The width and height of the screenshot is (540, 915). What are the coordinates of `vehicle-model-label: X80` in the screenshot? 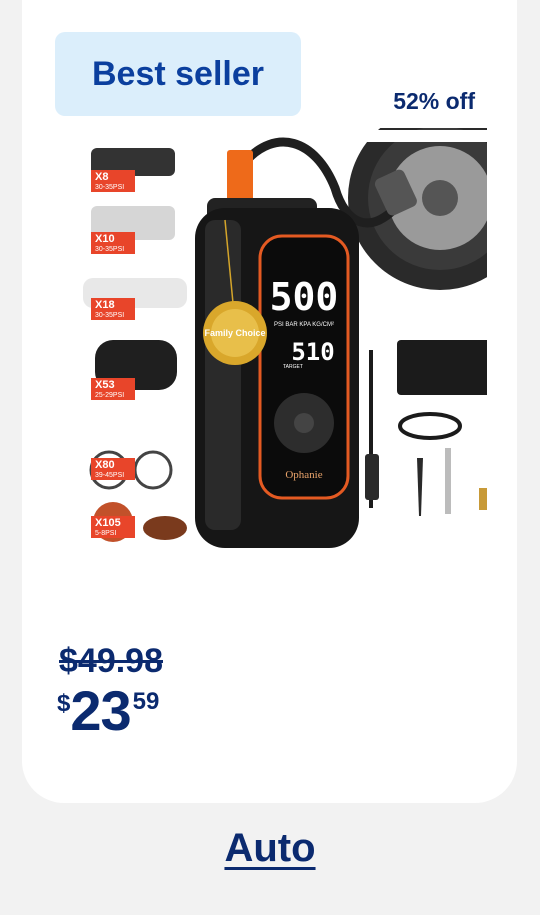 It's located at (105, 465).